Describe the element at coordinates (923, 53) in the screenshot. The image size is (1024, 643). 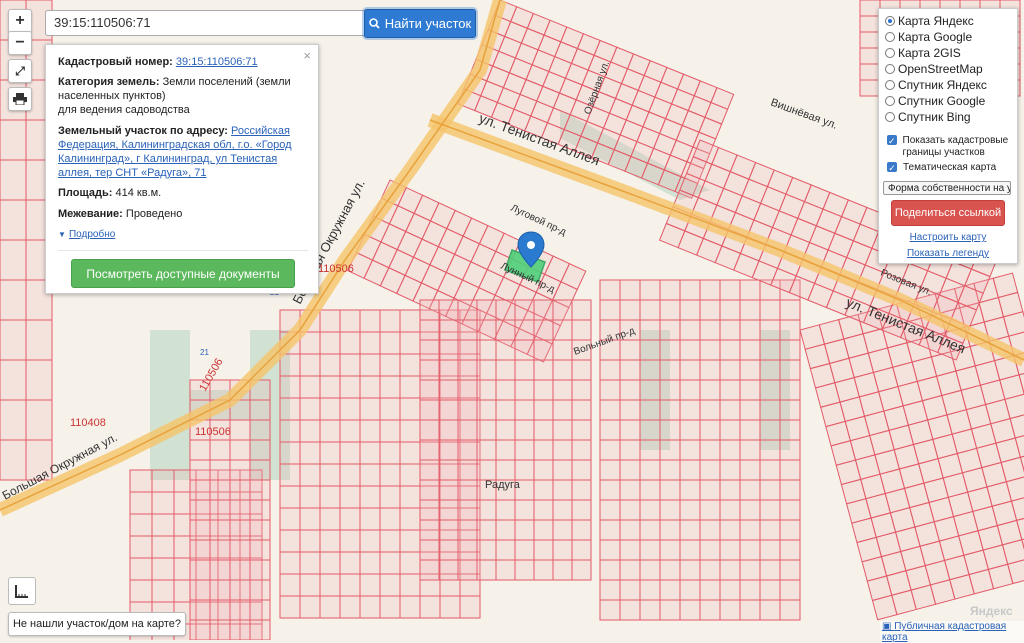
I see `layer-option: Карта 2GIS` at that location.